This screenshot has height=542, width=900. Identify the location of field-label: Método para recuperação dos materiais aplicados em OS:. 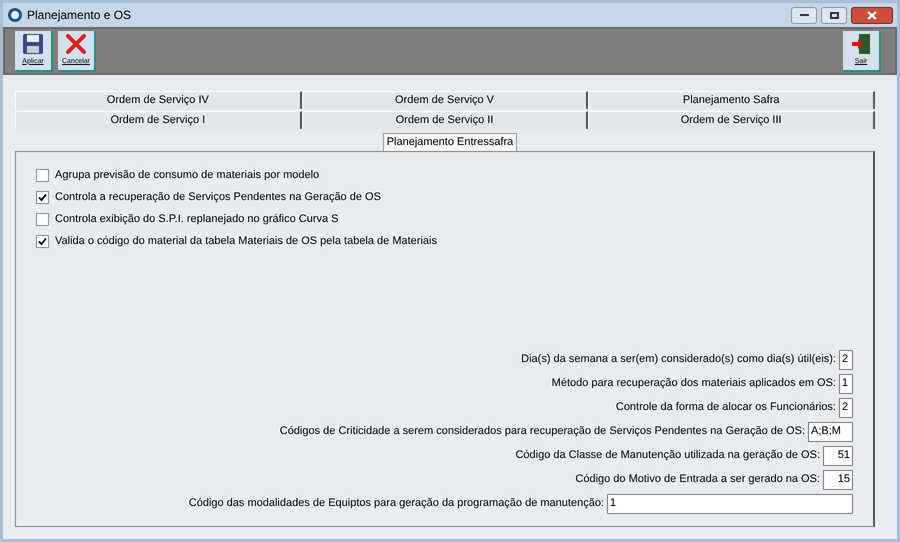
(694, 384).